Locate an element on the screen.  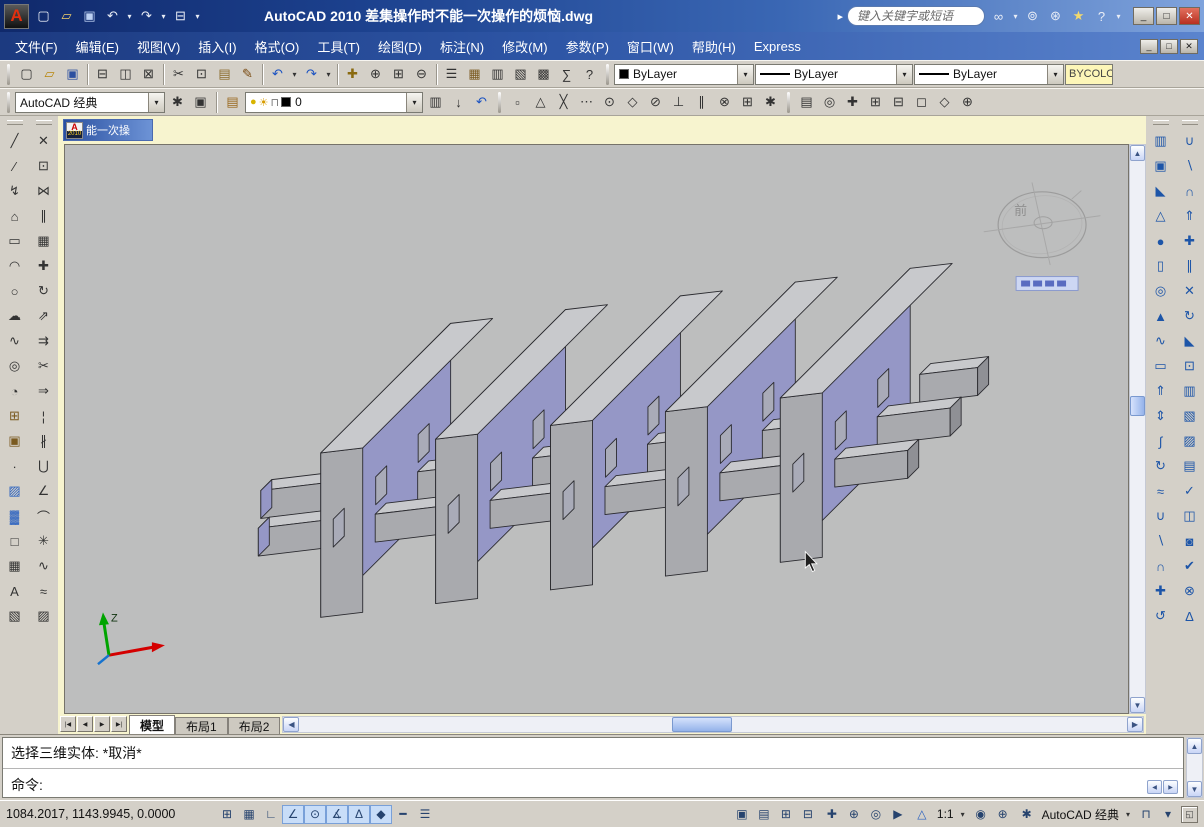
iso-view-icon: ◇ is located at coordinates (944, 102).